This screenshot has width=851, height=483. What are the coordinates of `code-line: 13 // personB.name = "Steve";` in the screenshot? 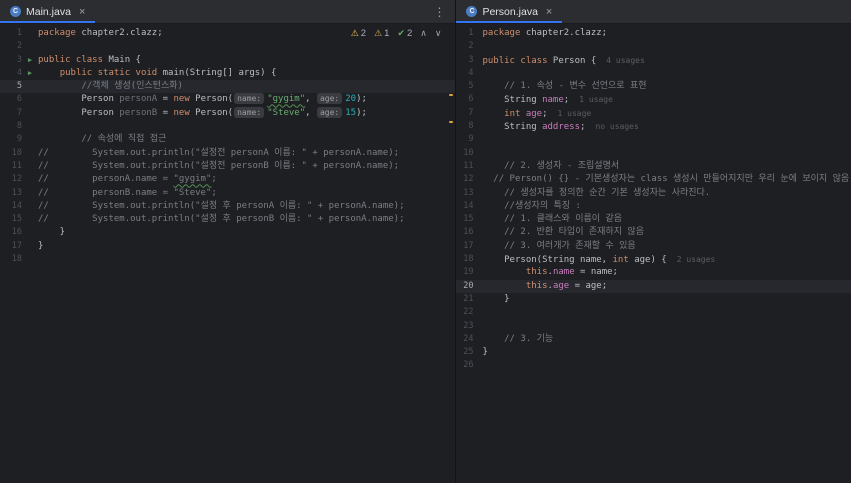 It's located at (227, 193).